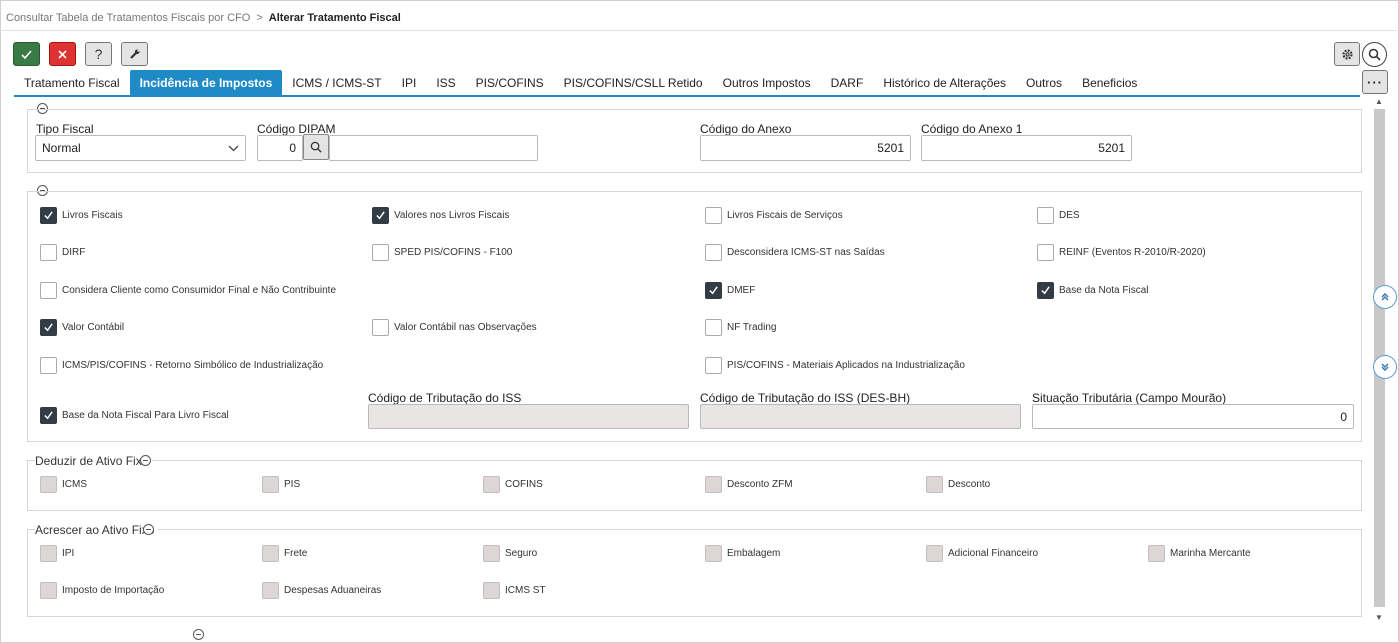 The height and width of the screenshot is (643, 1399). Describe the element at coordinates (1109, 82) in the screenshot. I see `tab-beneficios: Beneficios` at that location.